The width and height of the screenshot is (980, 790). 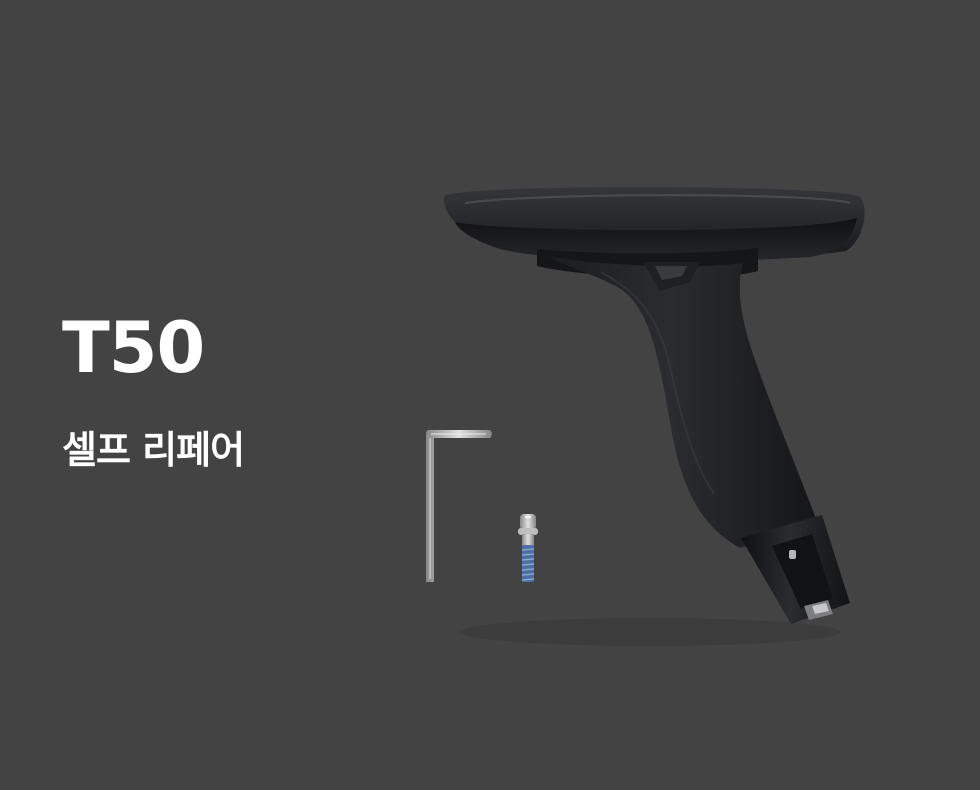 What do you see at coordinates (459, 506) in the screenshot?
I see `hex-key-icon` at bounding box center [459, 506].